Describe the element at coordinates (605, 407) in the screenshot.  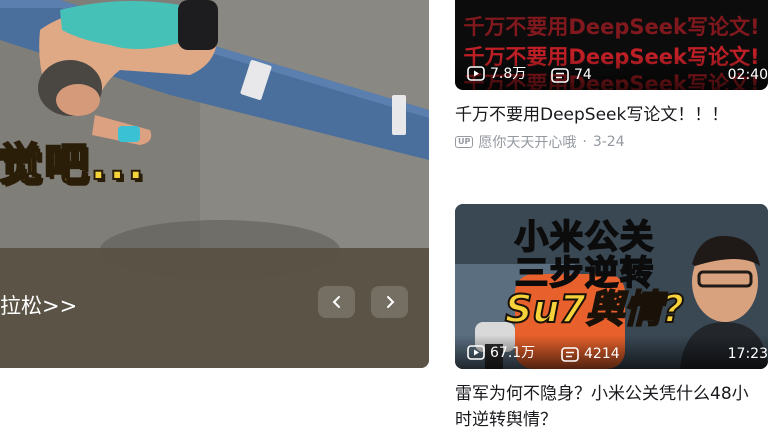
I see `video-title: 雷军为何不隐身？小米公关凭什么48小时逆转舆情？` at that location.